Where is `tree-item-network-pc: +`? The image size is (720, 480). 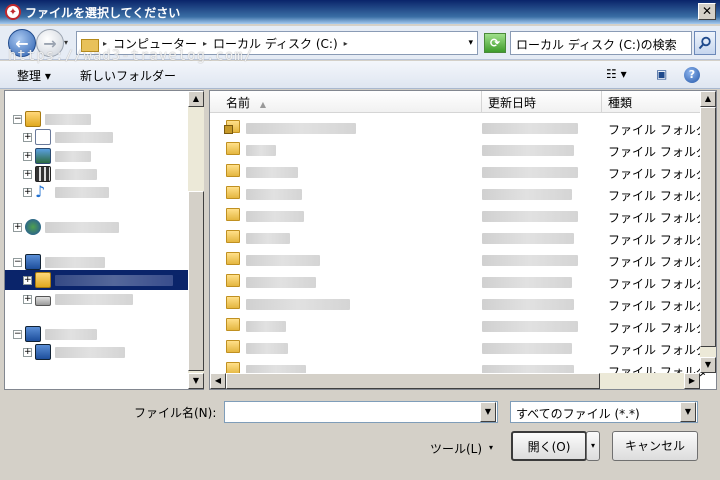
tree-item-network-pc: + is located at coordinates (115, 352).